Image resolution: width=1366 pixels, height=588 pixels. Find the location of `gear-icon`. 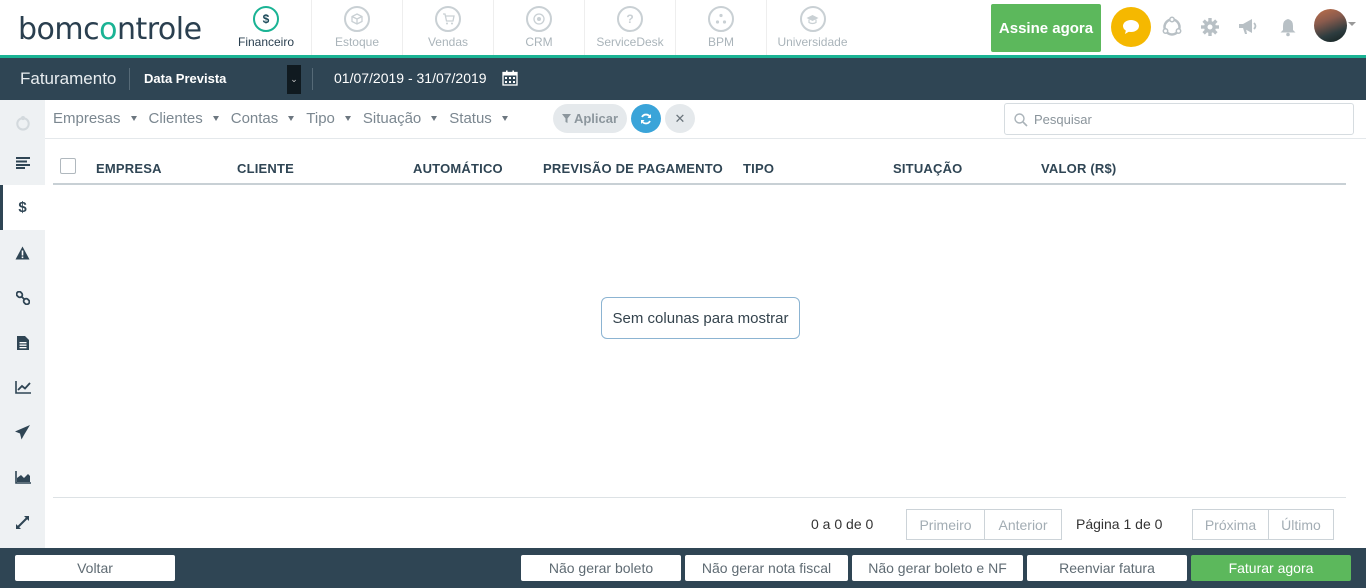

gear-icon is located at coordinates (1210, 27).